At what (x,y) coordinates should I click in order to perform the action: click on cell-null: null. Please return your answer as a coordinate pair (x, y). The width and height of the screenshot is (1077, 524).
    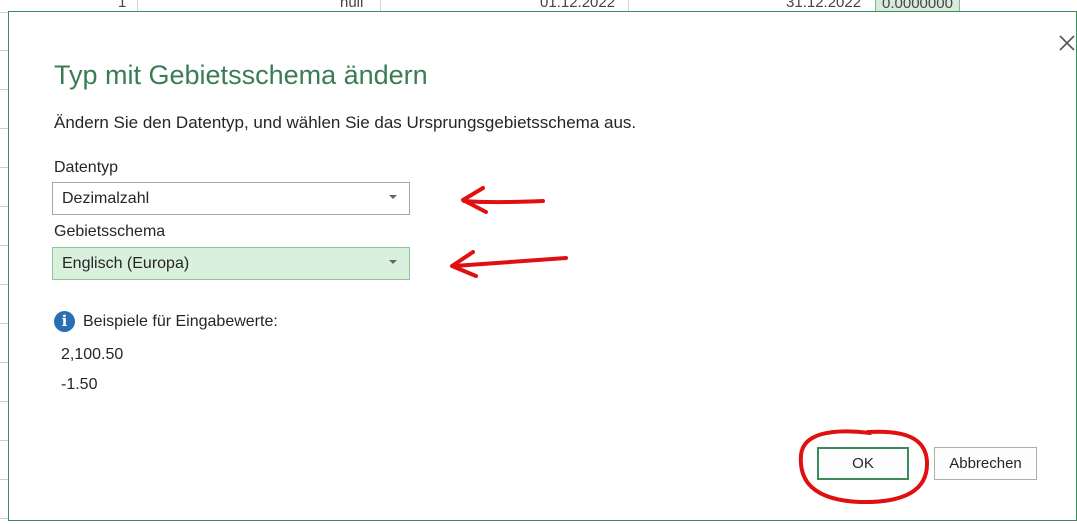
    Looking at the image, I should click on (352, 5).